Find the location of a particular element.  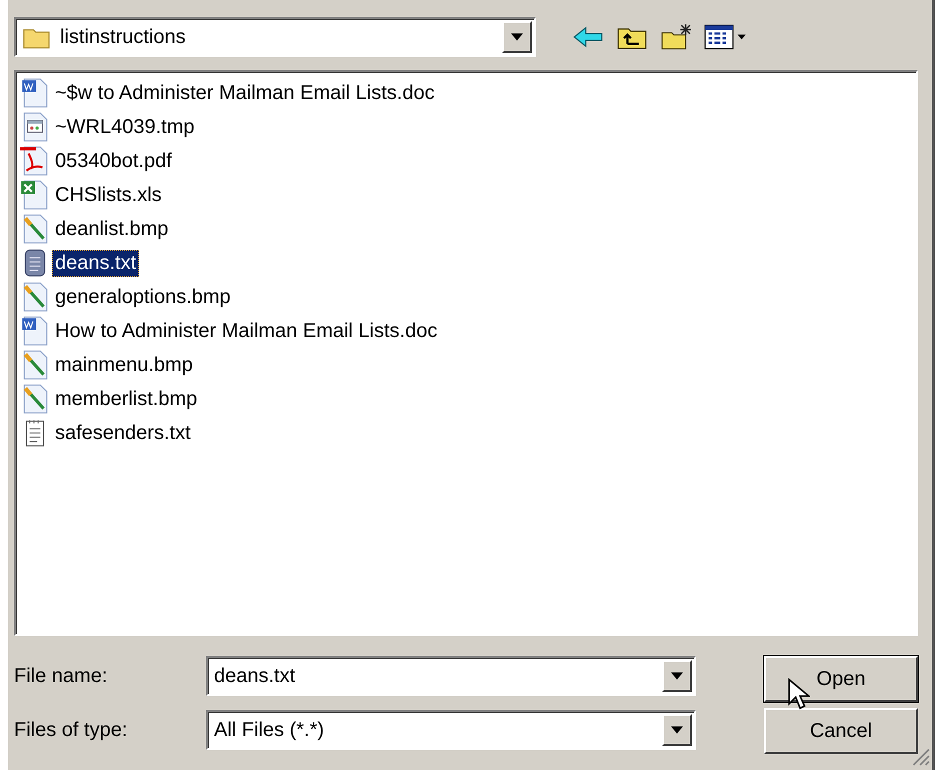

cancel-button: Cancel is located at coordinates (841, 731).